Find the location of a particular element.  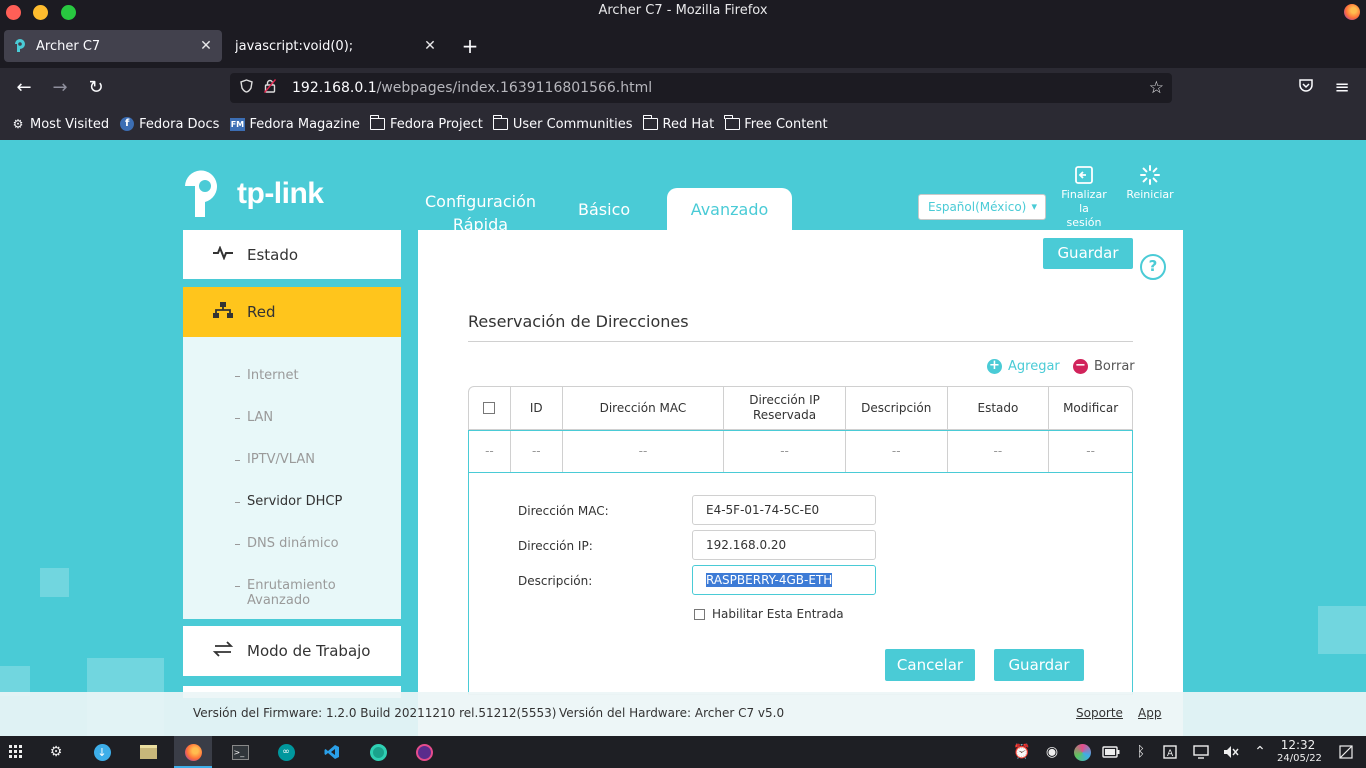

bookmark-fedora-docs: f Fedora Docs is located at coordinates (169, 124).